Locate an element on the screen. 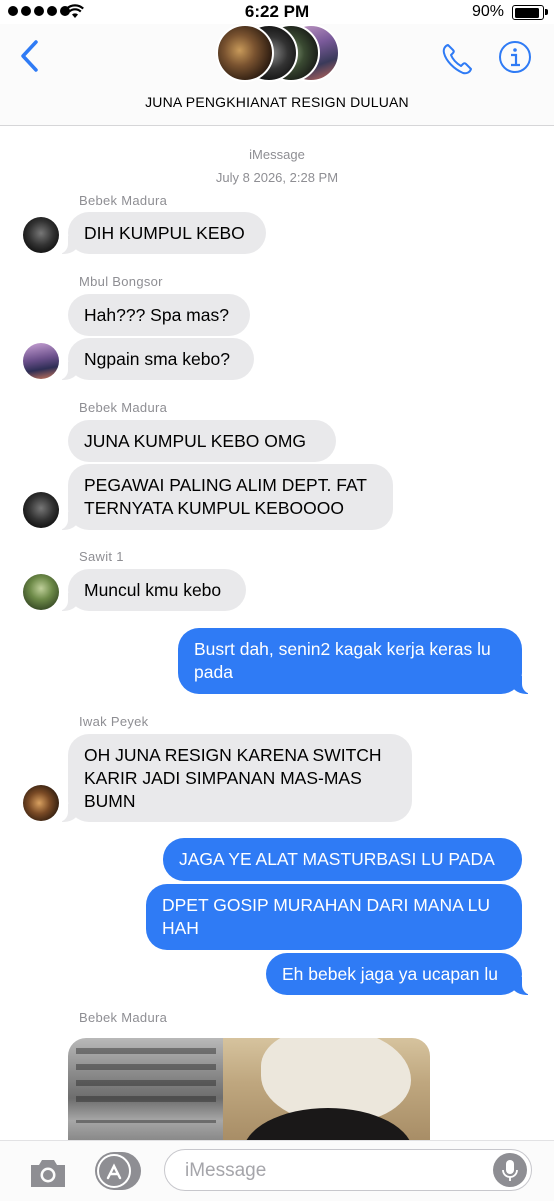 The height and width of the screenshot is (1201, 554). message-bubble-incoming: DIH KUMPUL KEBO is located at coordinates (162, 233).